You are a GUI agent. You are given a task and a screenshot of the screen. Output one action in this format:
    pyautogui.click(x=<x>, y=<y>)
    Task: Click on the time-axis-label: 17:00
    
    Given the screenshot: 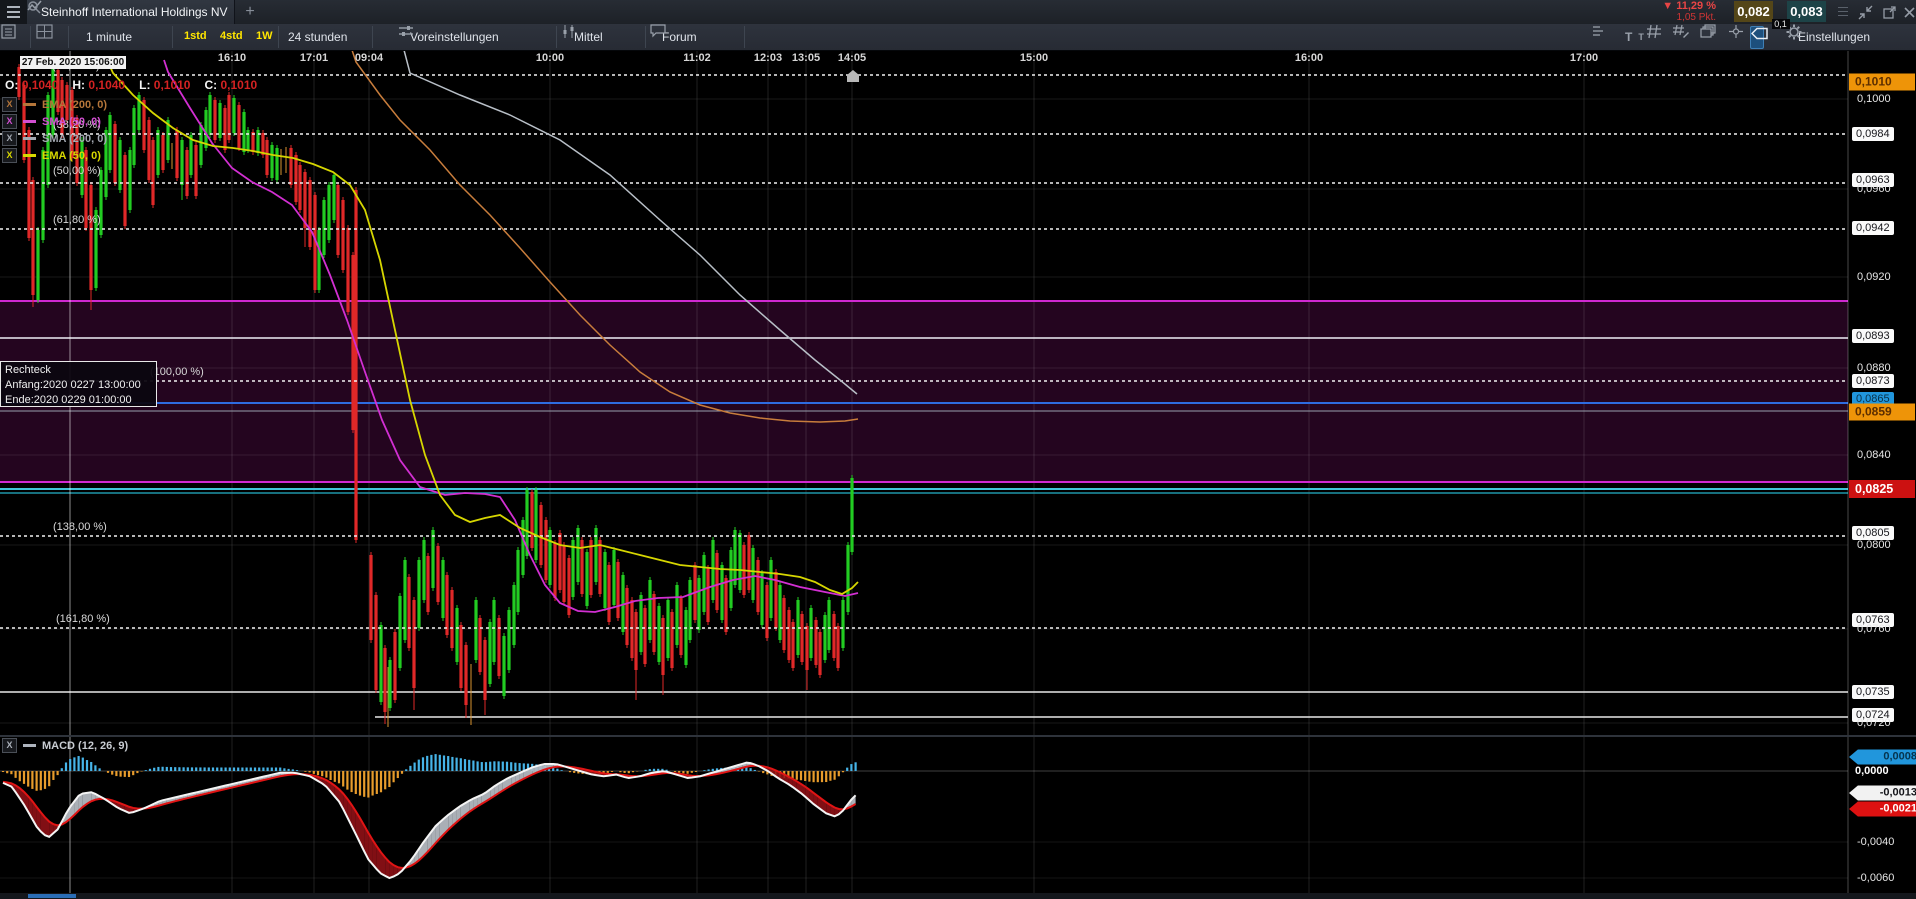 What is the action you would take?
    pyautogui.click(x=1584, y=58)
    